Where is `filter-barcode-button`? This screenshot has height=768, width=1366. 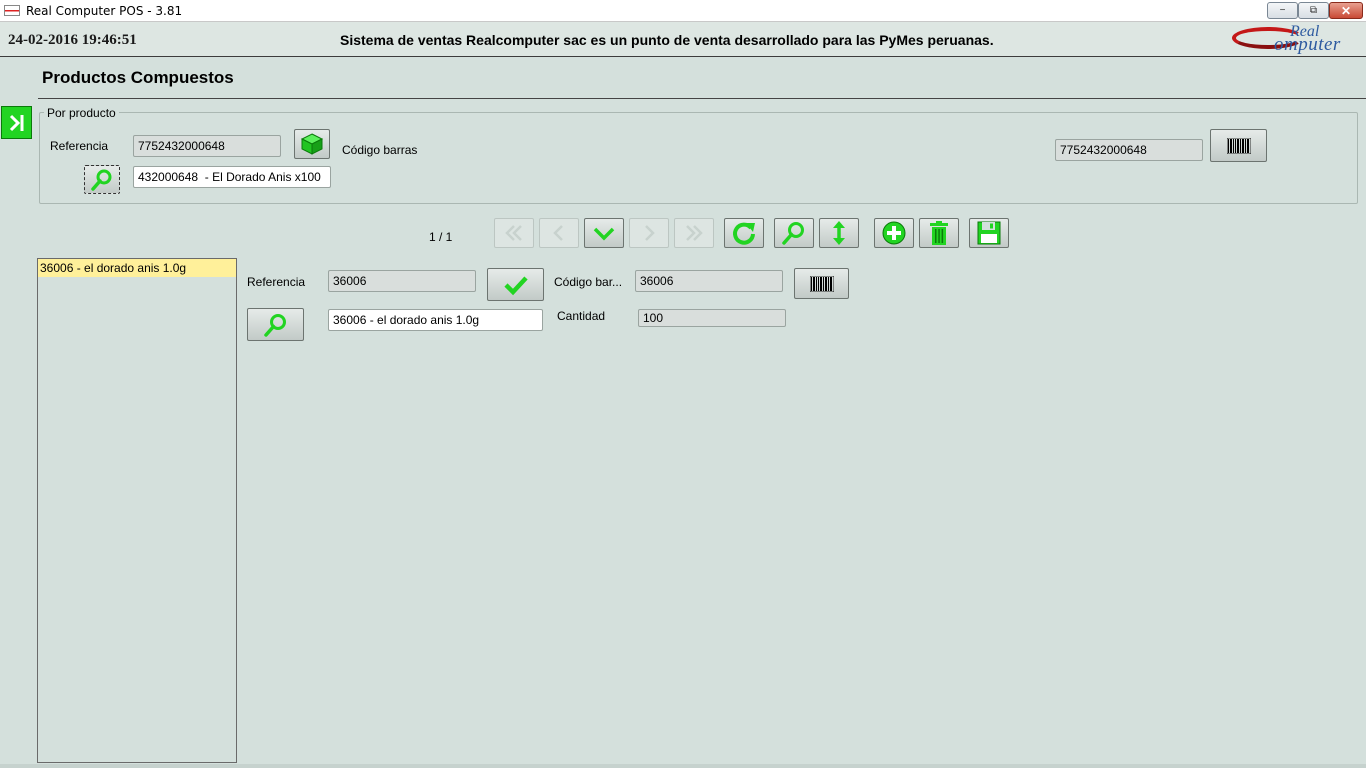
filter-barcode-button is located at coordinates (1238, 145).